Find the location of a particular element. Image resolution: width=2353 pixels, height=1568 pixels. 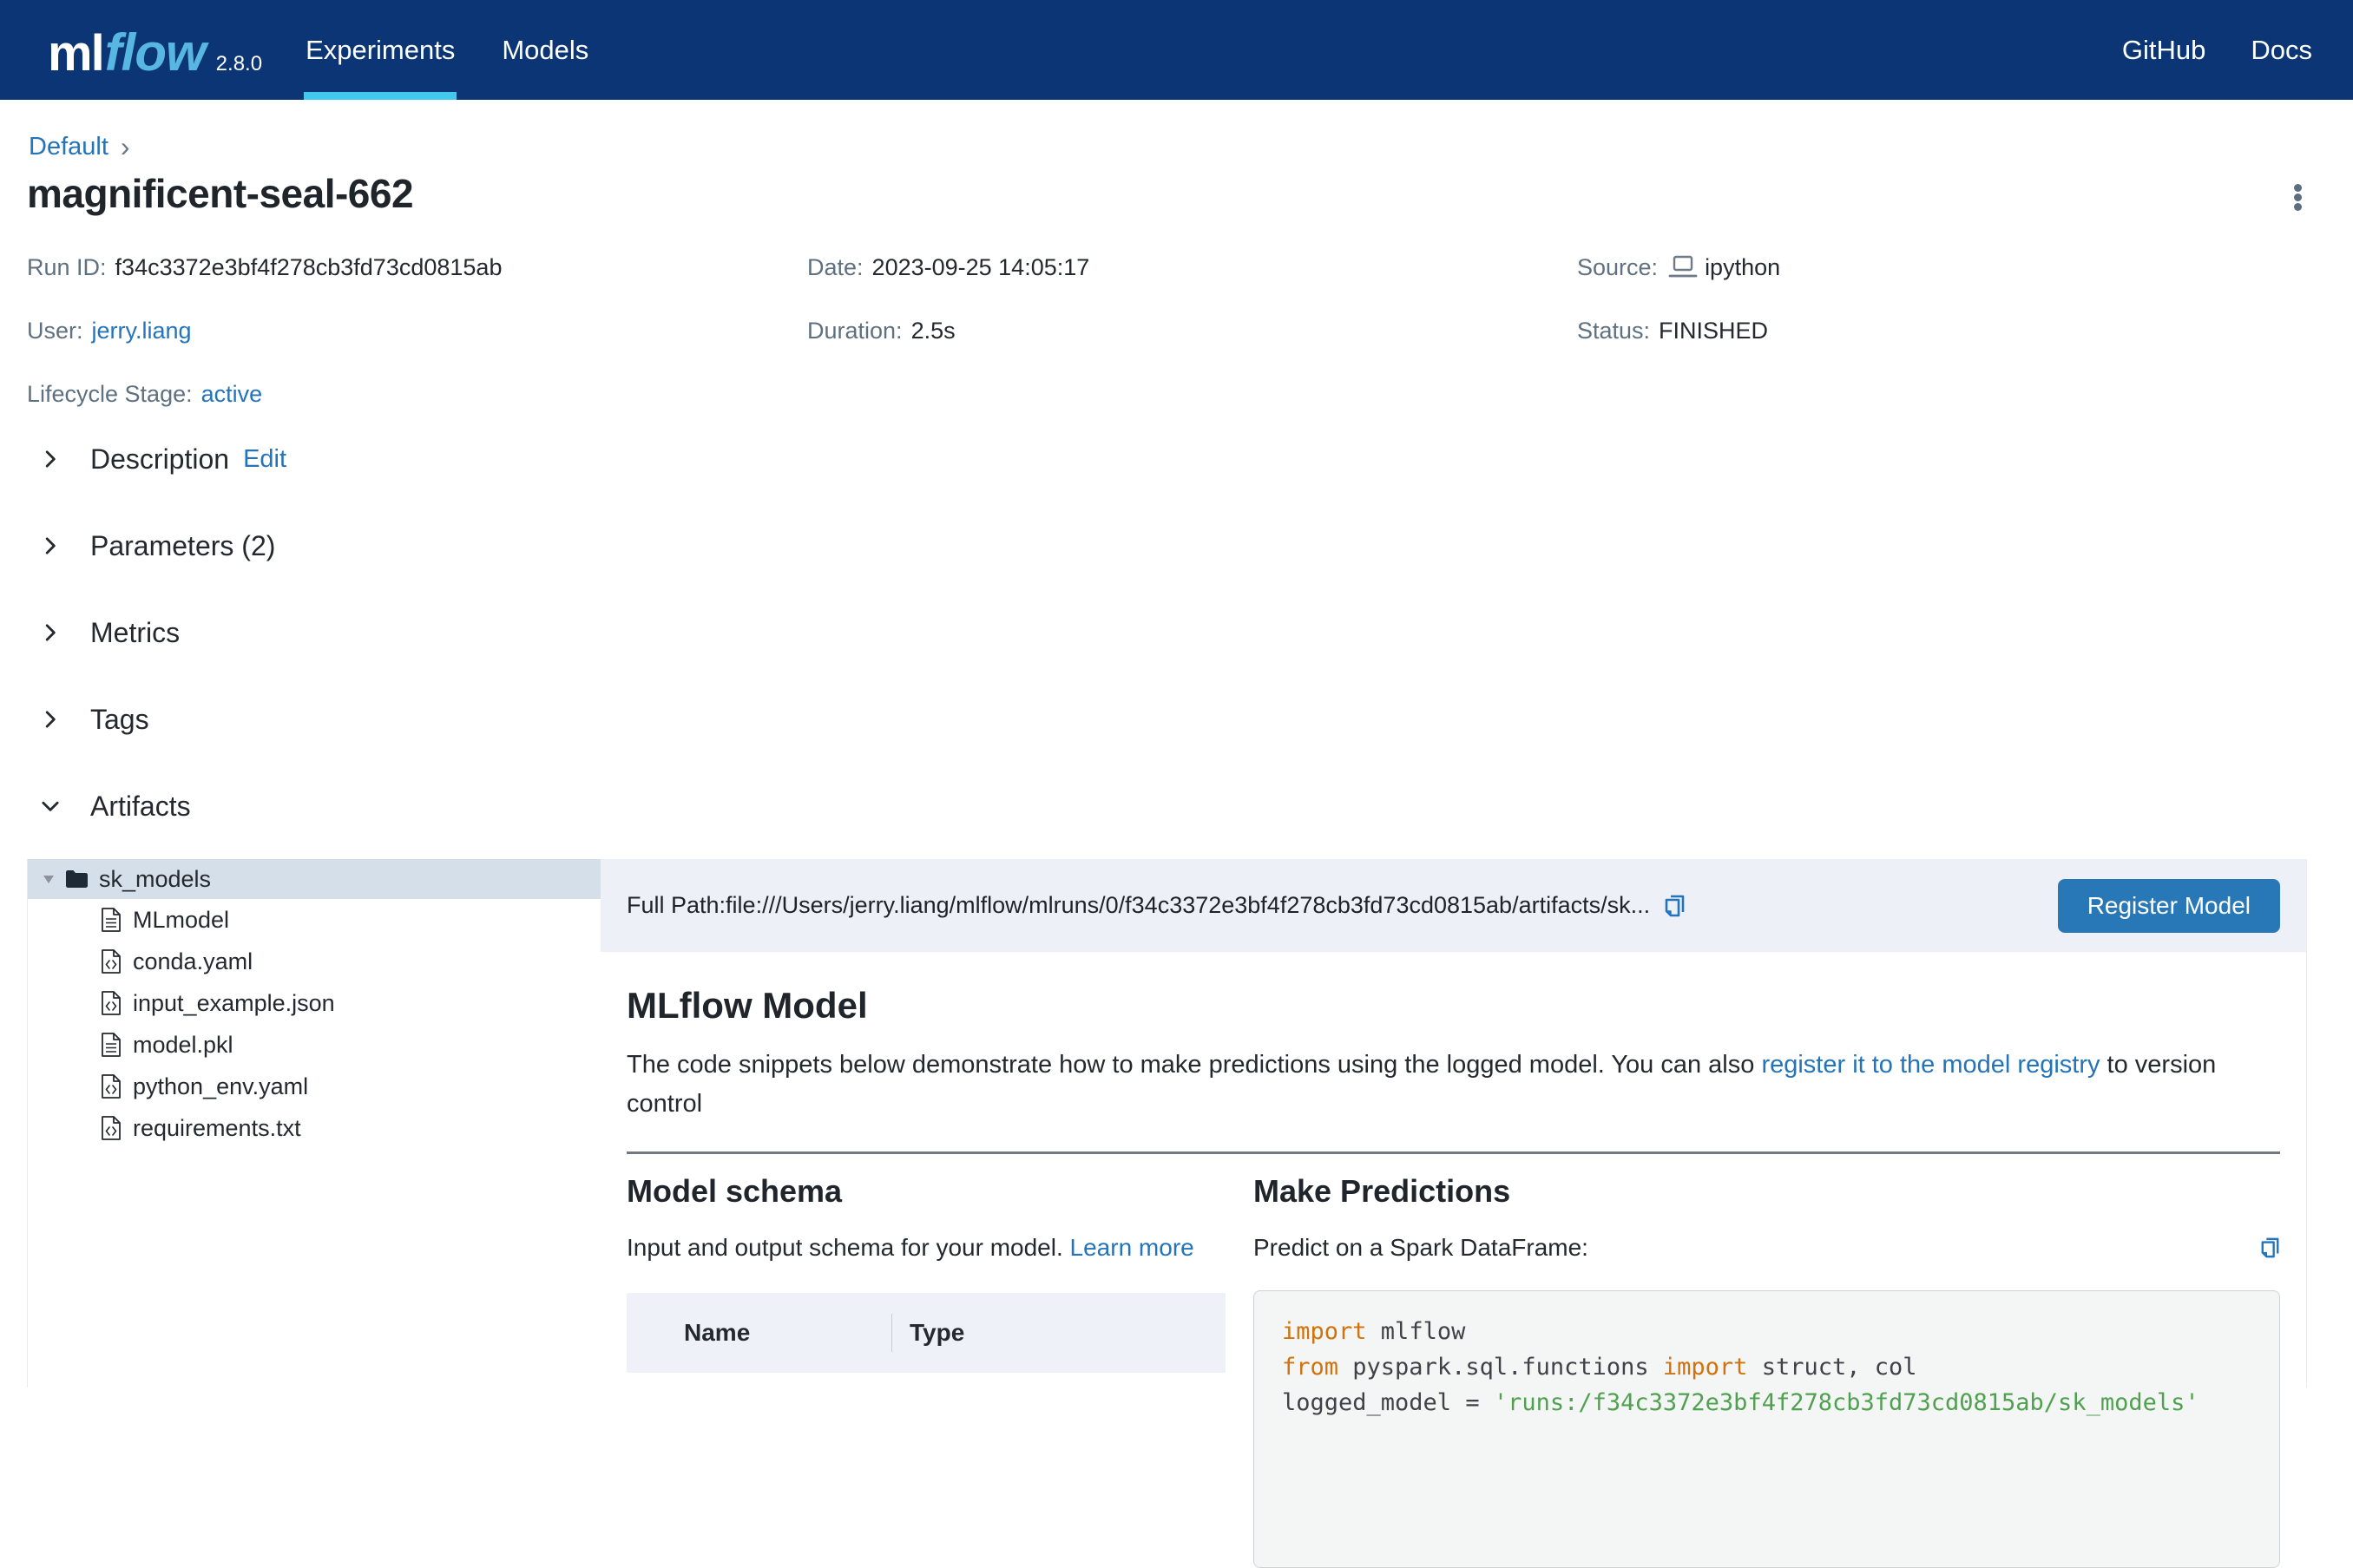

meta-lifecycle-stage: Lifecycle Stage: active is located at coordinates (417, 394).